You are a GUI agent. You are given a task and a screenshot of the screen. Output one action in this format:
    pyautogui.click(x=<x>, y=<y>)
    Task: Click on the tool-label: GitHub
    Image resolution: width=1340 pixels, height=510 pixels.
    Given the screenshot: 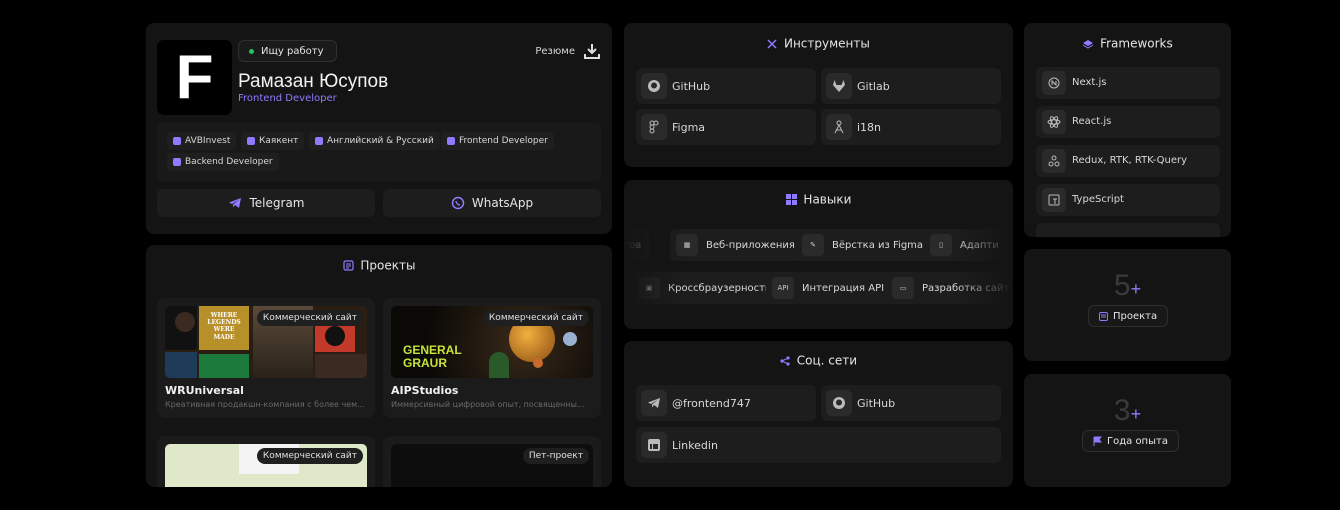 What is the action you would take?
    pyautogui.click(x=691, y=86)
    